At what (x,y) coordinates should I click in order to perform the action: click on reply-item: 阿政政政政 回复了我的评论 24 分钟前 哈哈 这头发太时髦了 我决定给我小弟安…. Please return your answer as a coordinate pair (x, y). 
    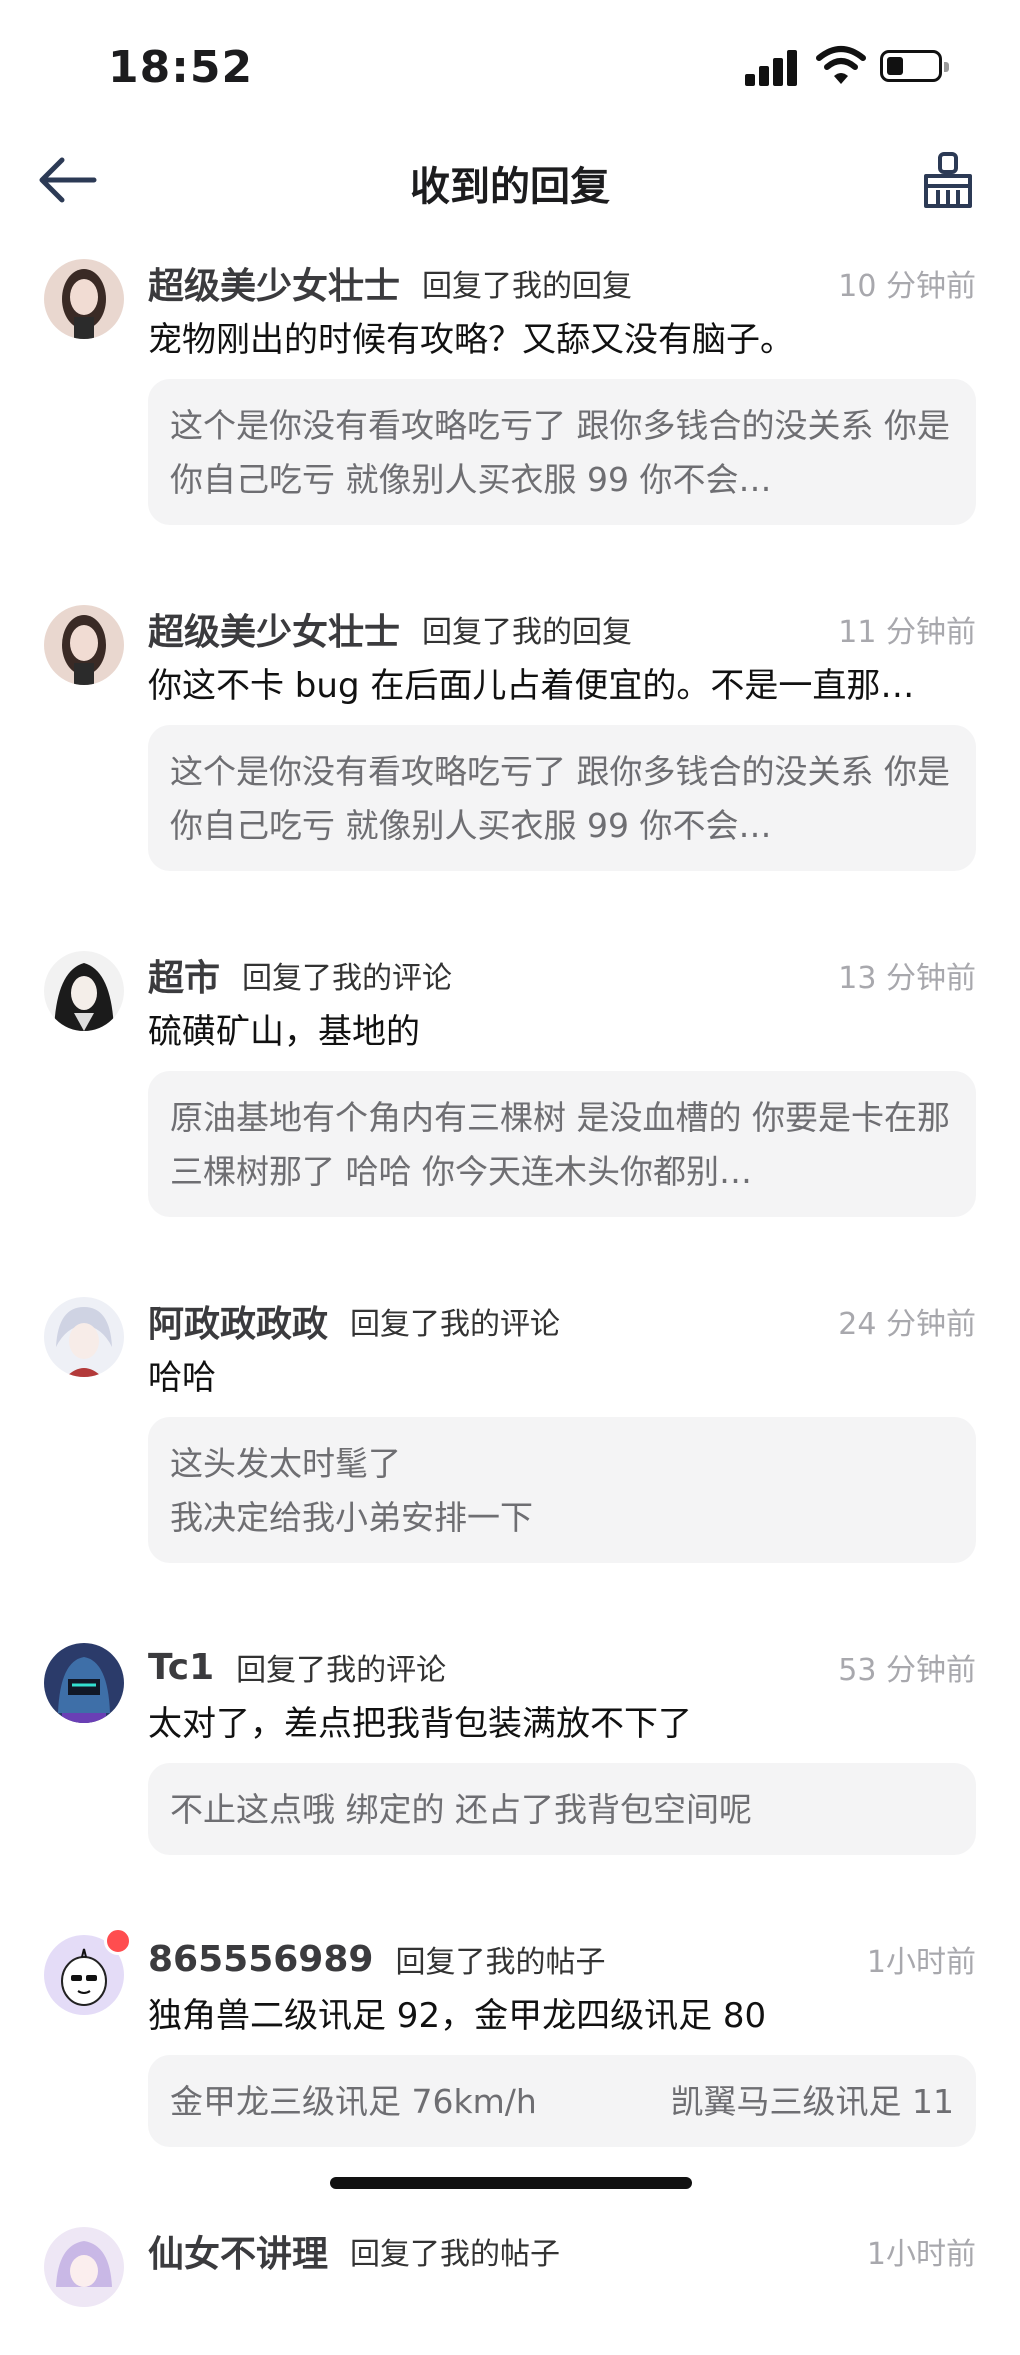
    Looking at the image, I should click on (510, 1428).